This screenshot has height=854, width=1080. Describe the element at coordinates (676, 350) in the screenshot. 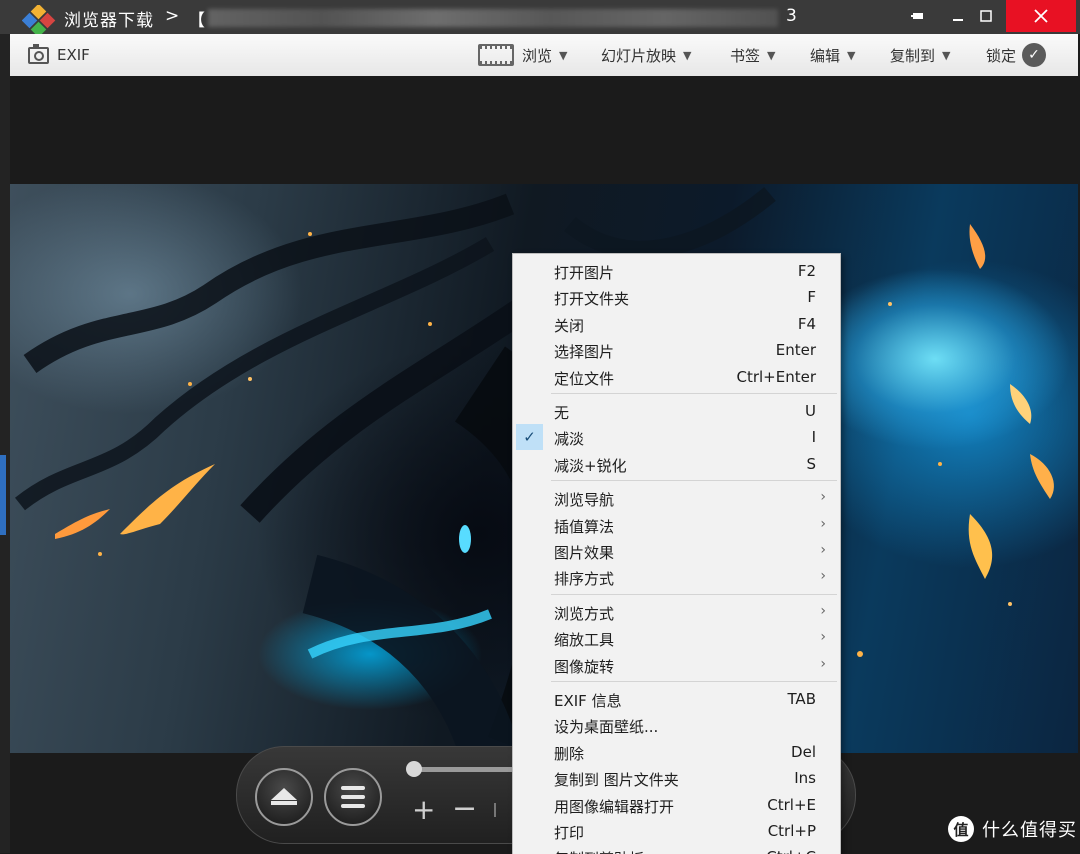

I see `menu-item: 选择图片 Enter` at that location.